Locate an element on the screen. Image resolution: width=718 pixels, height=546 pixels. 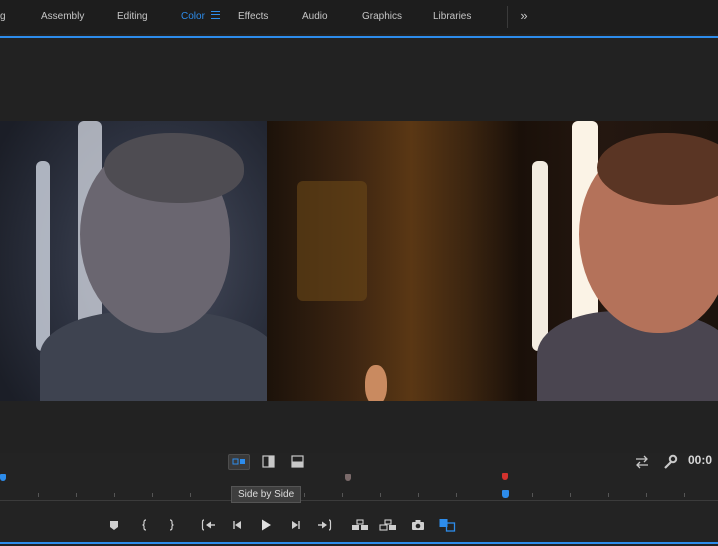
horizontal-split-icon is located at coordinates (297, 461).